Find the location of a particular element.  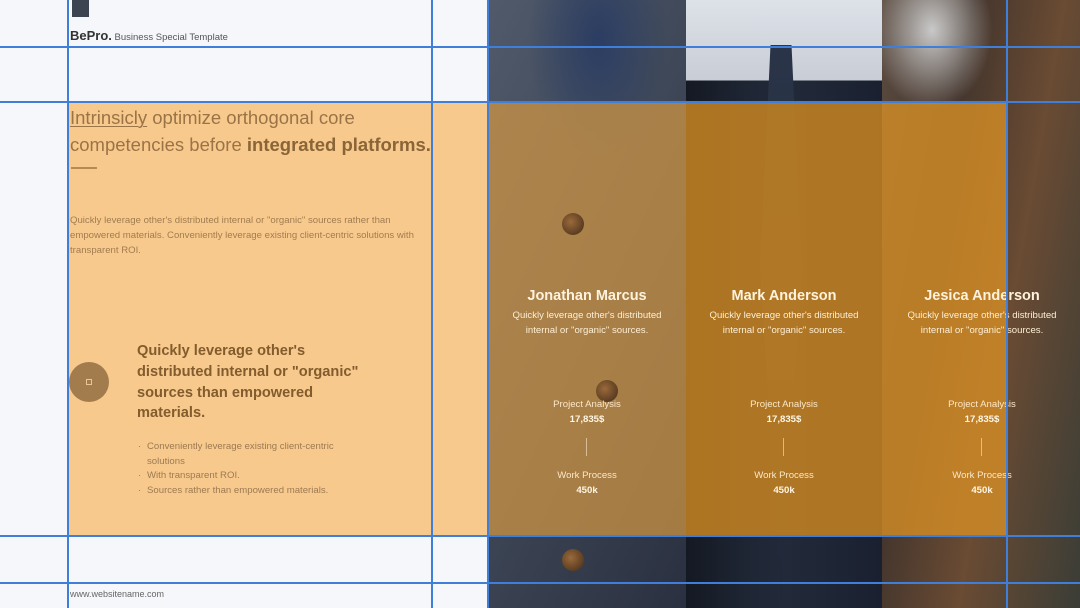

headline-underlined: Intrinsicly is located at coordinates (109, 117).